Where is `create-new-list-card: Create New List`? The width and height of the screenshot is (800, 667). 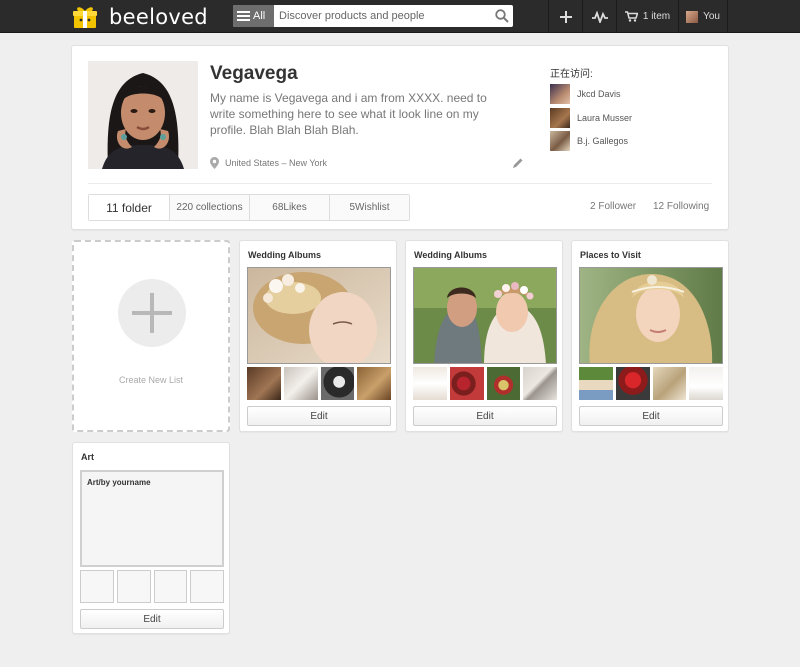
create-new-list-card: Create New List is located at coordinates (151, 336).